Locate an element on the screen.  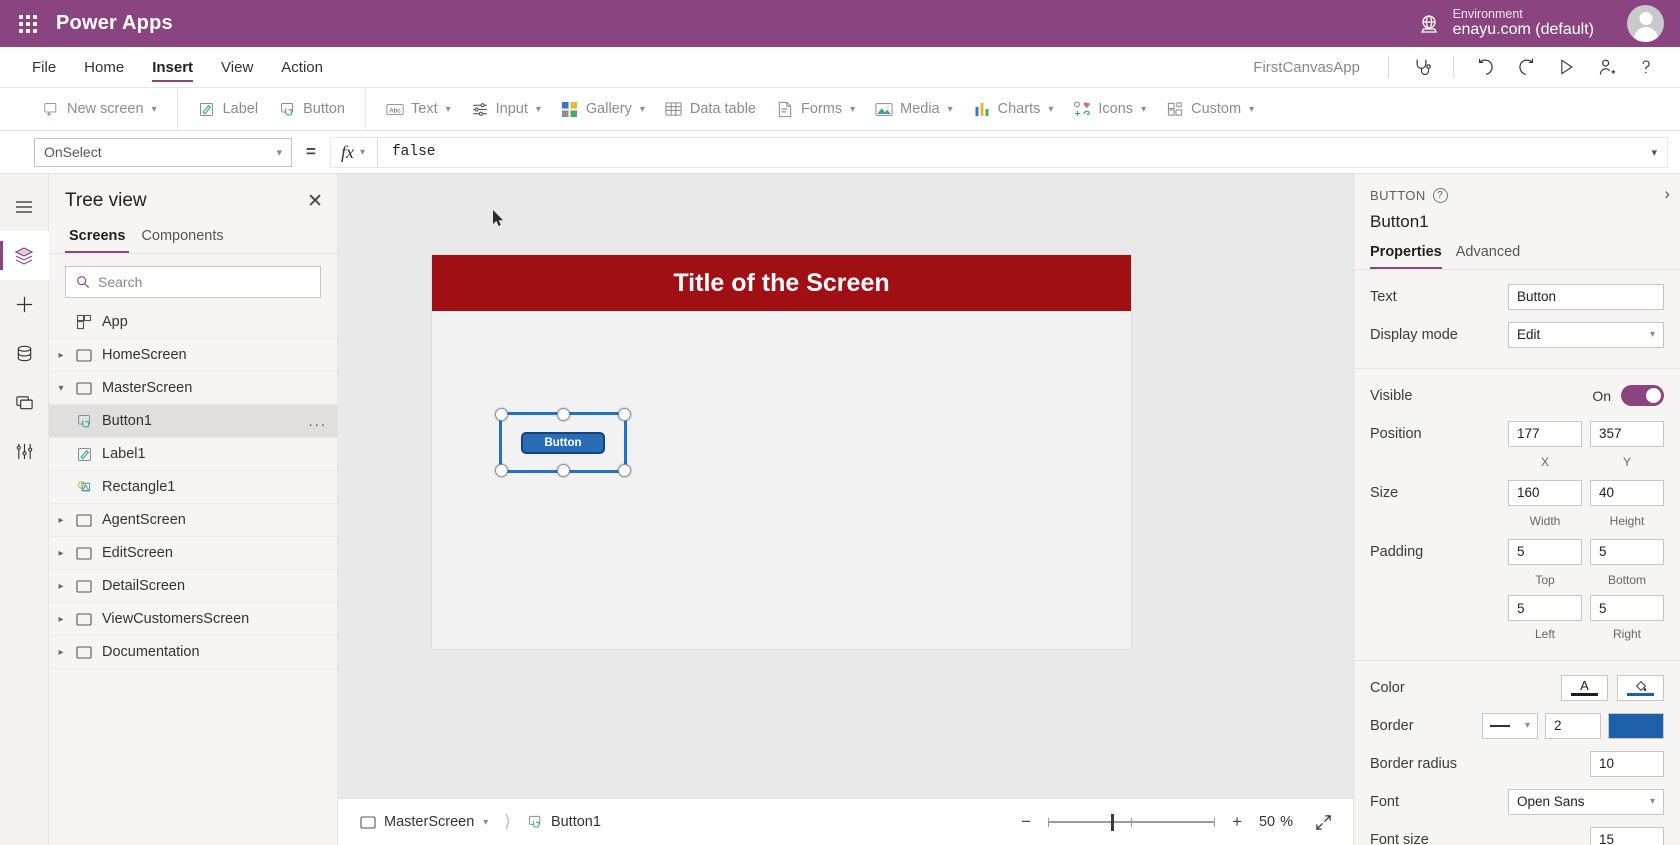
tab-components: Components is located at coordinates (182, 237).